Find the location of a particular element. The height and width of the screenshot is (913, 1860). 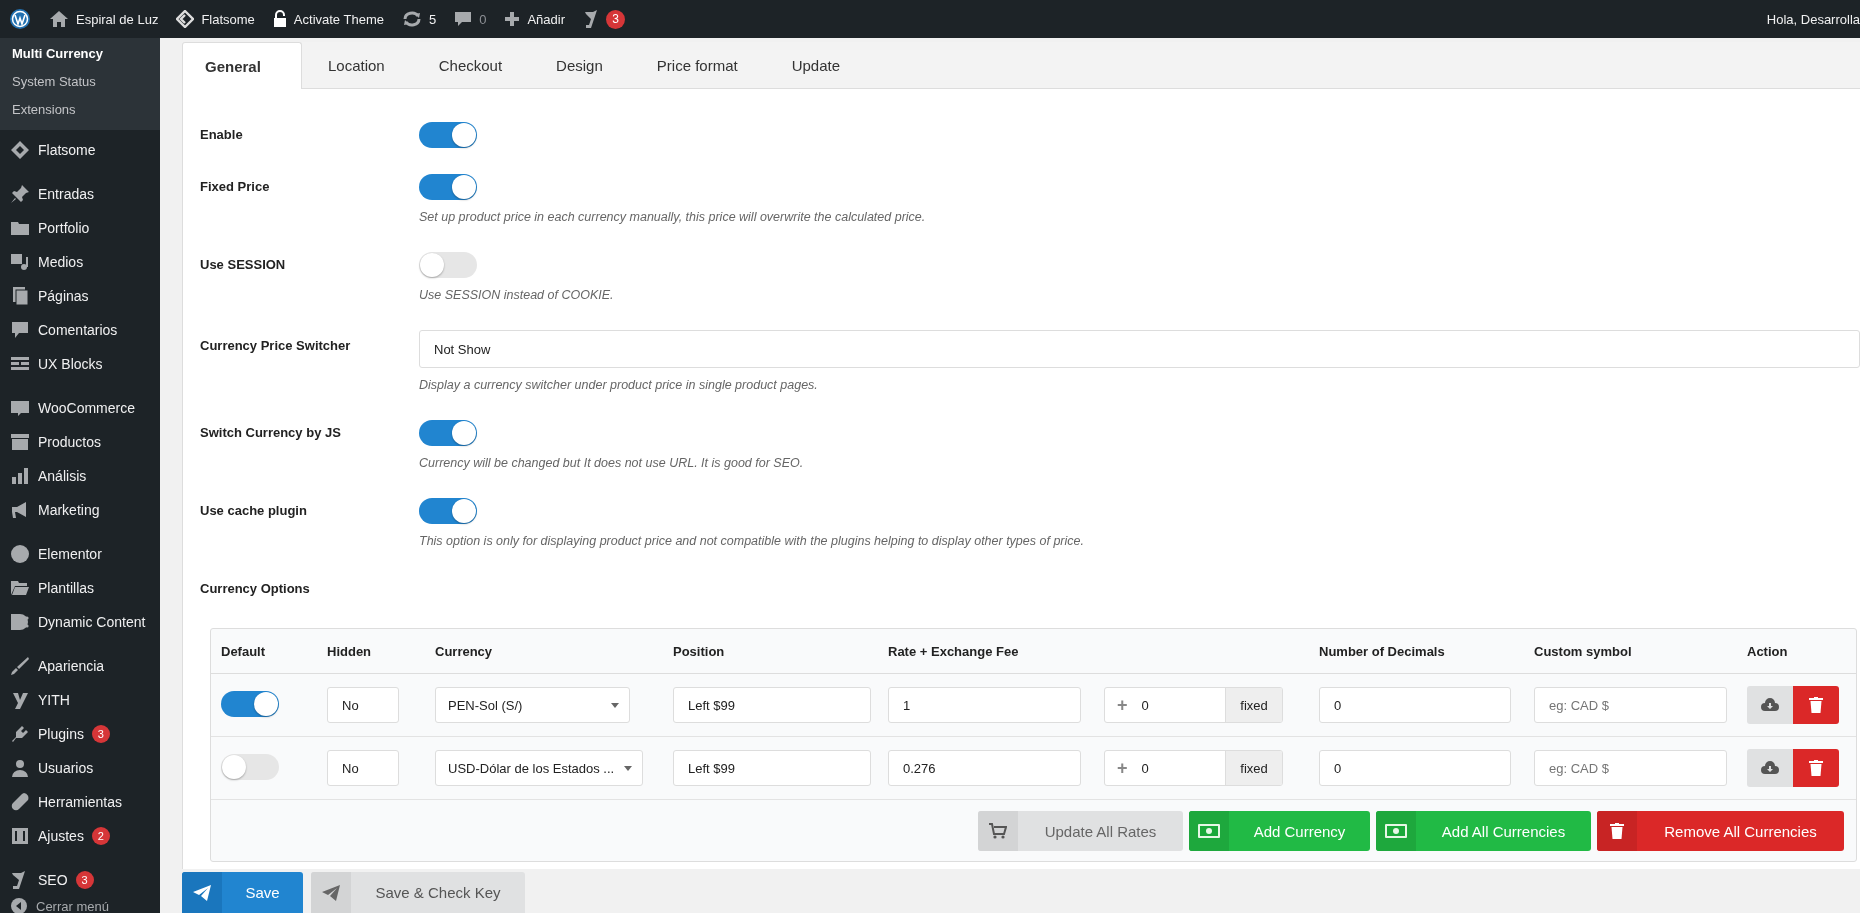

menu-item: Plugins is located at coordinates (61, 734).